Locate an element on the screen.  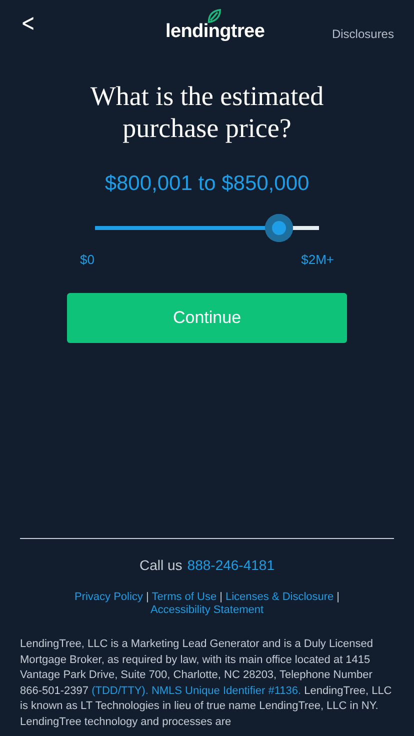
footer-link: Accessibility Statement is located at coordinates (207, 610).